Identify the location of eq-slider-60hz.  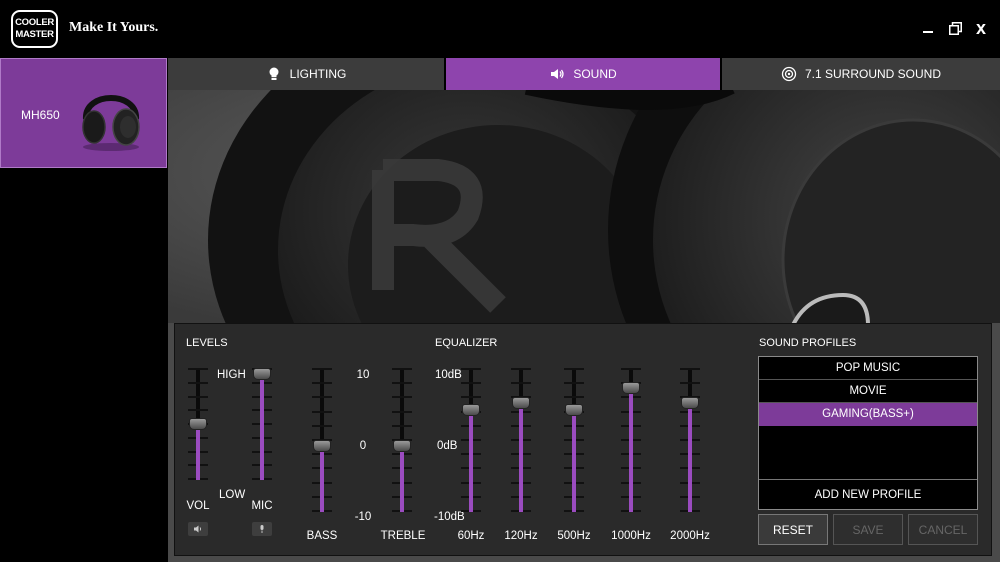
(471, 440).